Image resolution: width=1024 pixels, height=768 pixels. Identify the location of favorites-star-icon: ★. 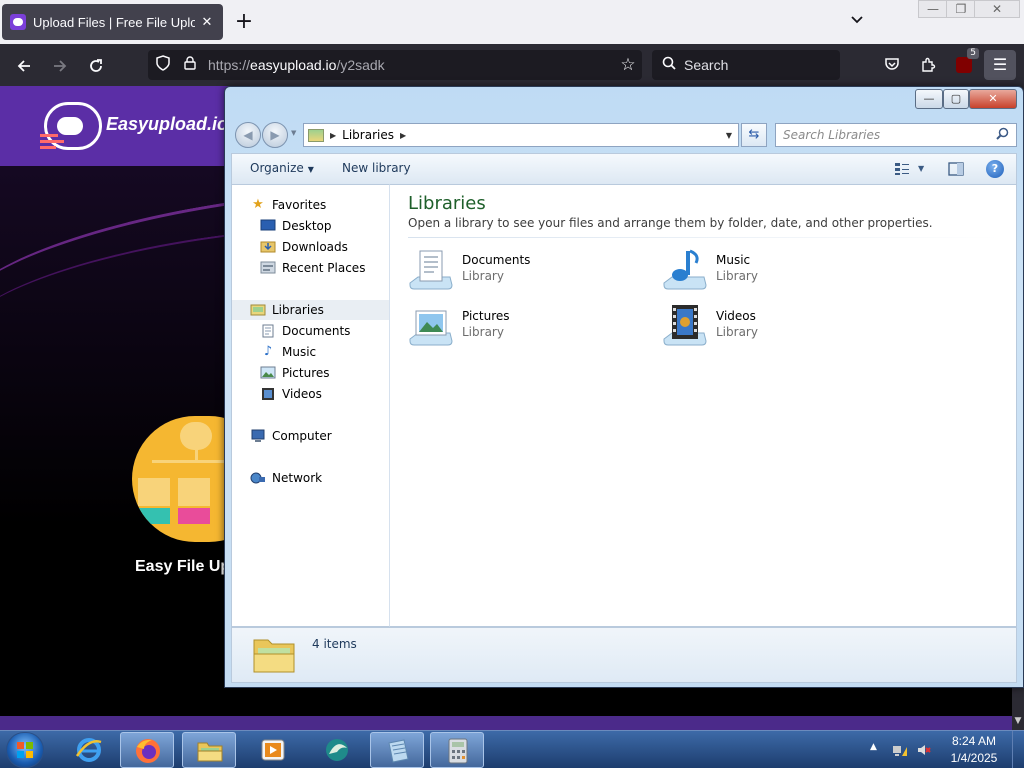
(258, 204).